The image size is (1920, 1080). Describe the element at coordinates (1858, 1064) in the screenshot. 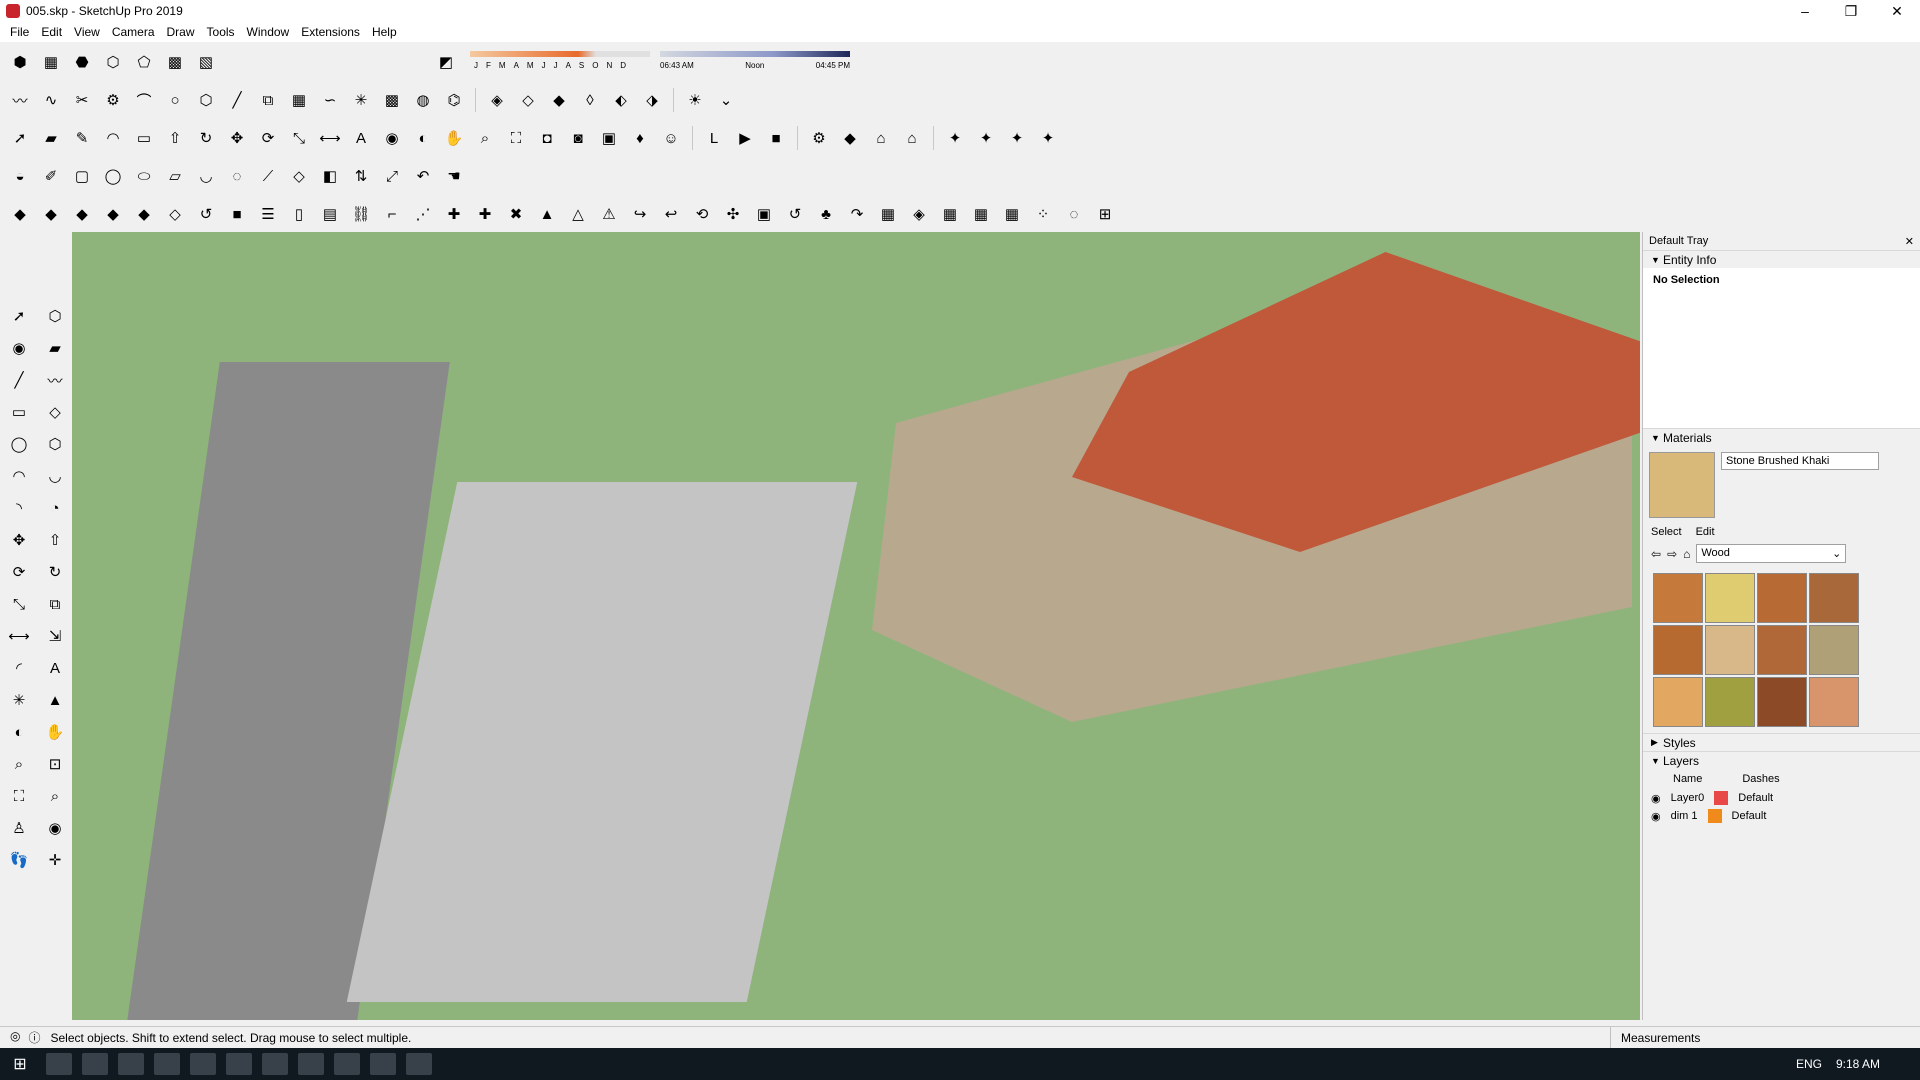

I see `clock: 9:18 AM` at that location.